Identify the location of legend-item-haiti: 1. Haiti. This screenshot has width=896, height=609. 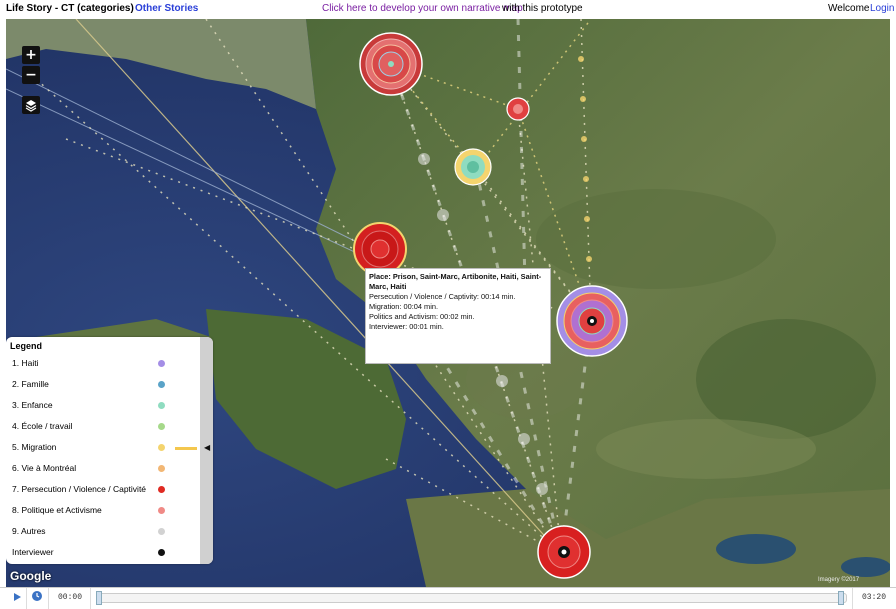
(106, 364).